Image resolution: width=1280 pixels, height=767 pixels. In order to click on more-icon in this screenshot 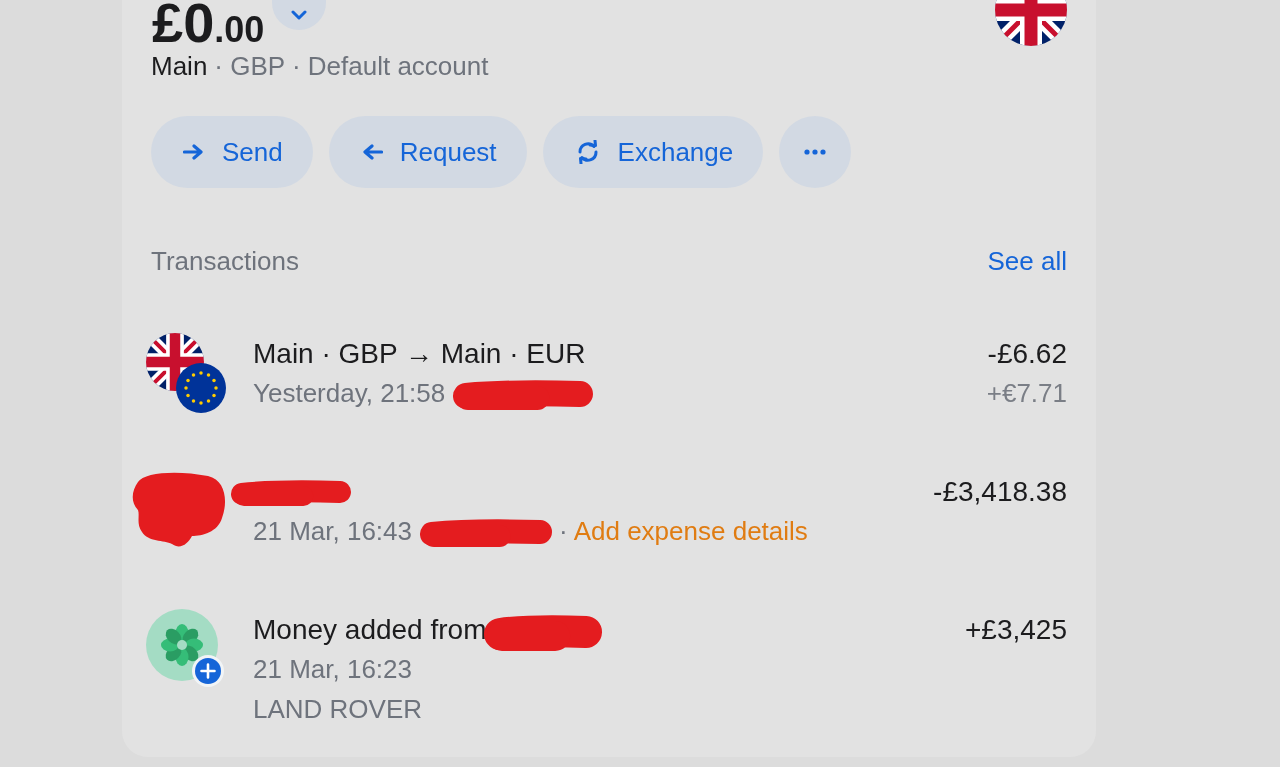, I will do `click(815, 152)`.